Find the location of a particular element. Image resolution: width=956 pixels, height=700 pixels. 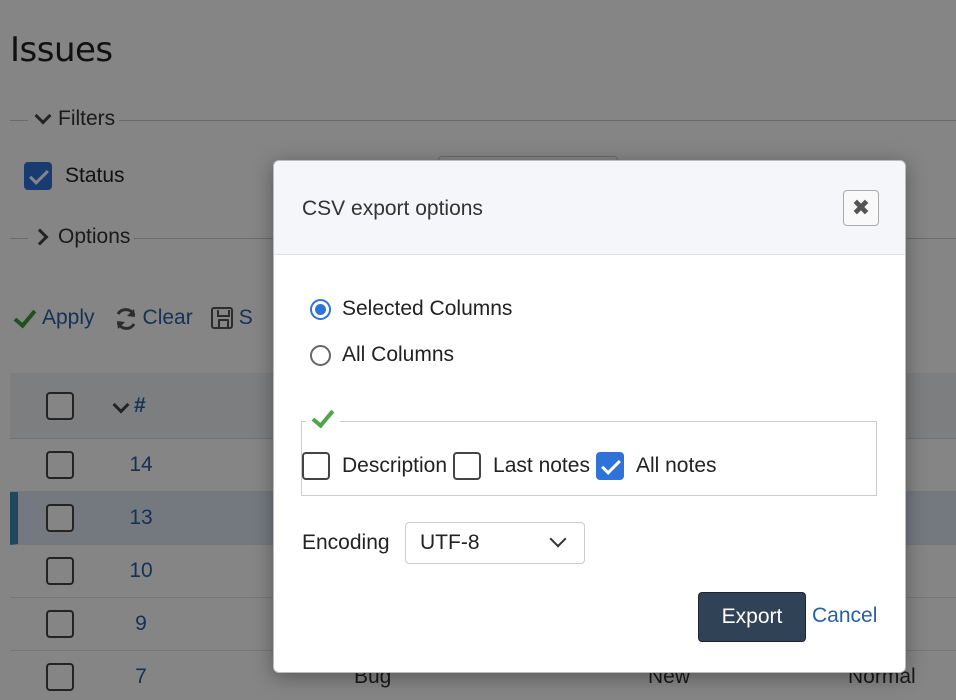

description-label: Description is located at coordinates (395, 465).